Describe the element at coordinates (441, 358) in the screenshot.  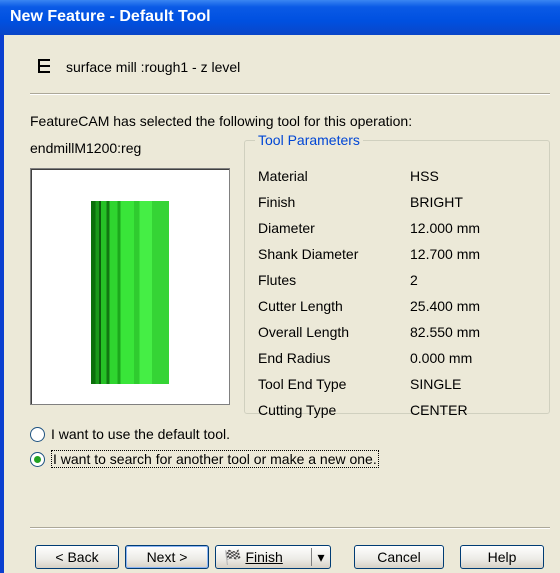
I see `param-value: 0.000 mm` at that location.